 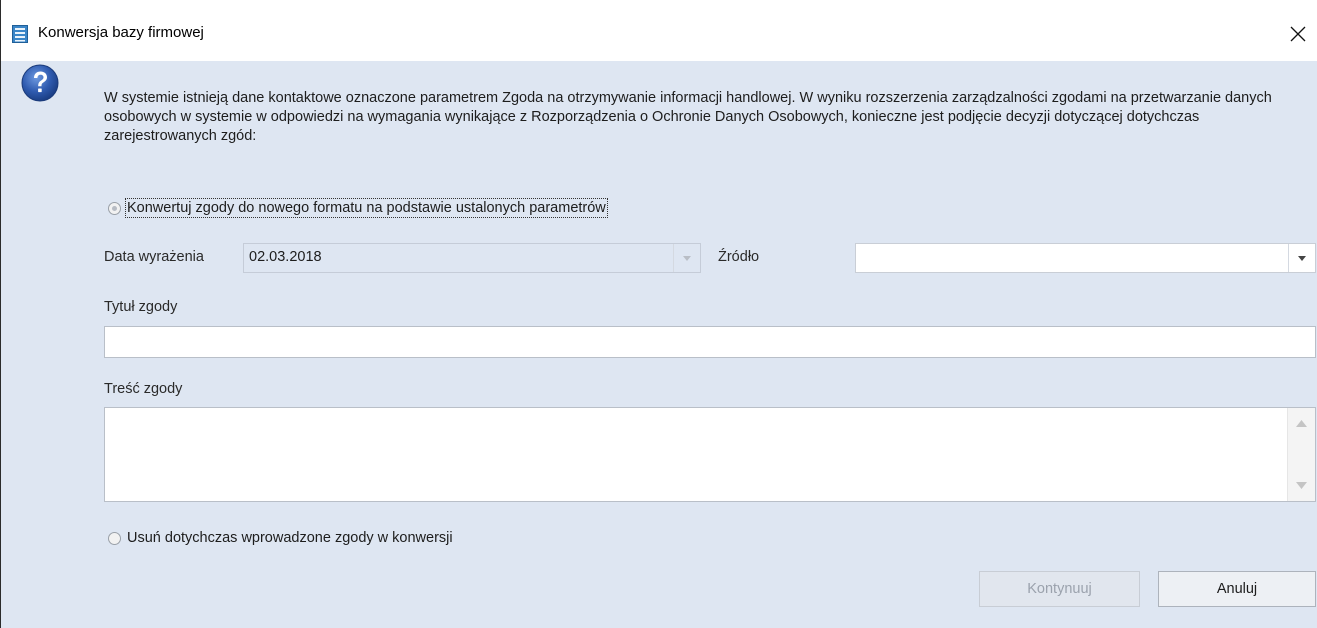 I want to click on title-input, so click(x=710, y=342).